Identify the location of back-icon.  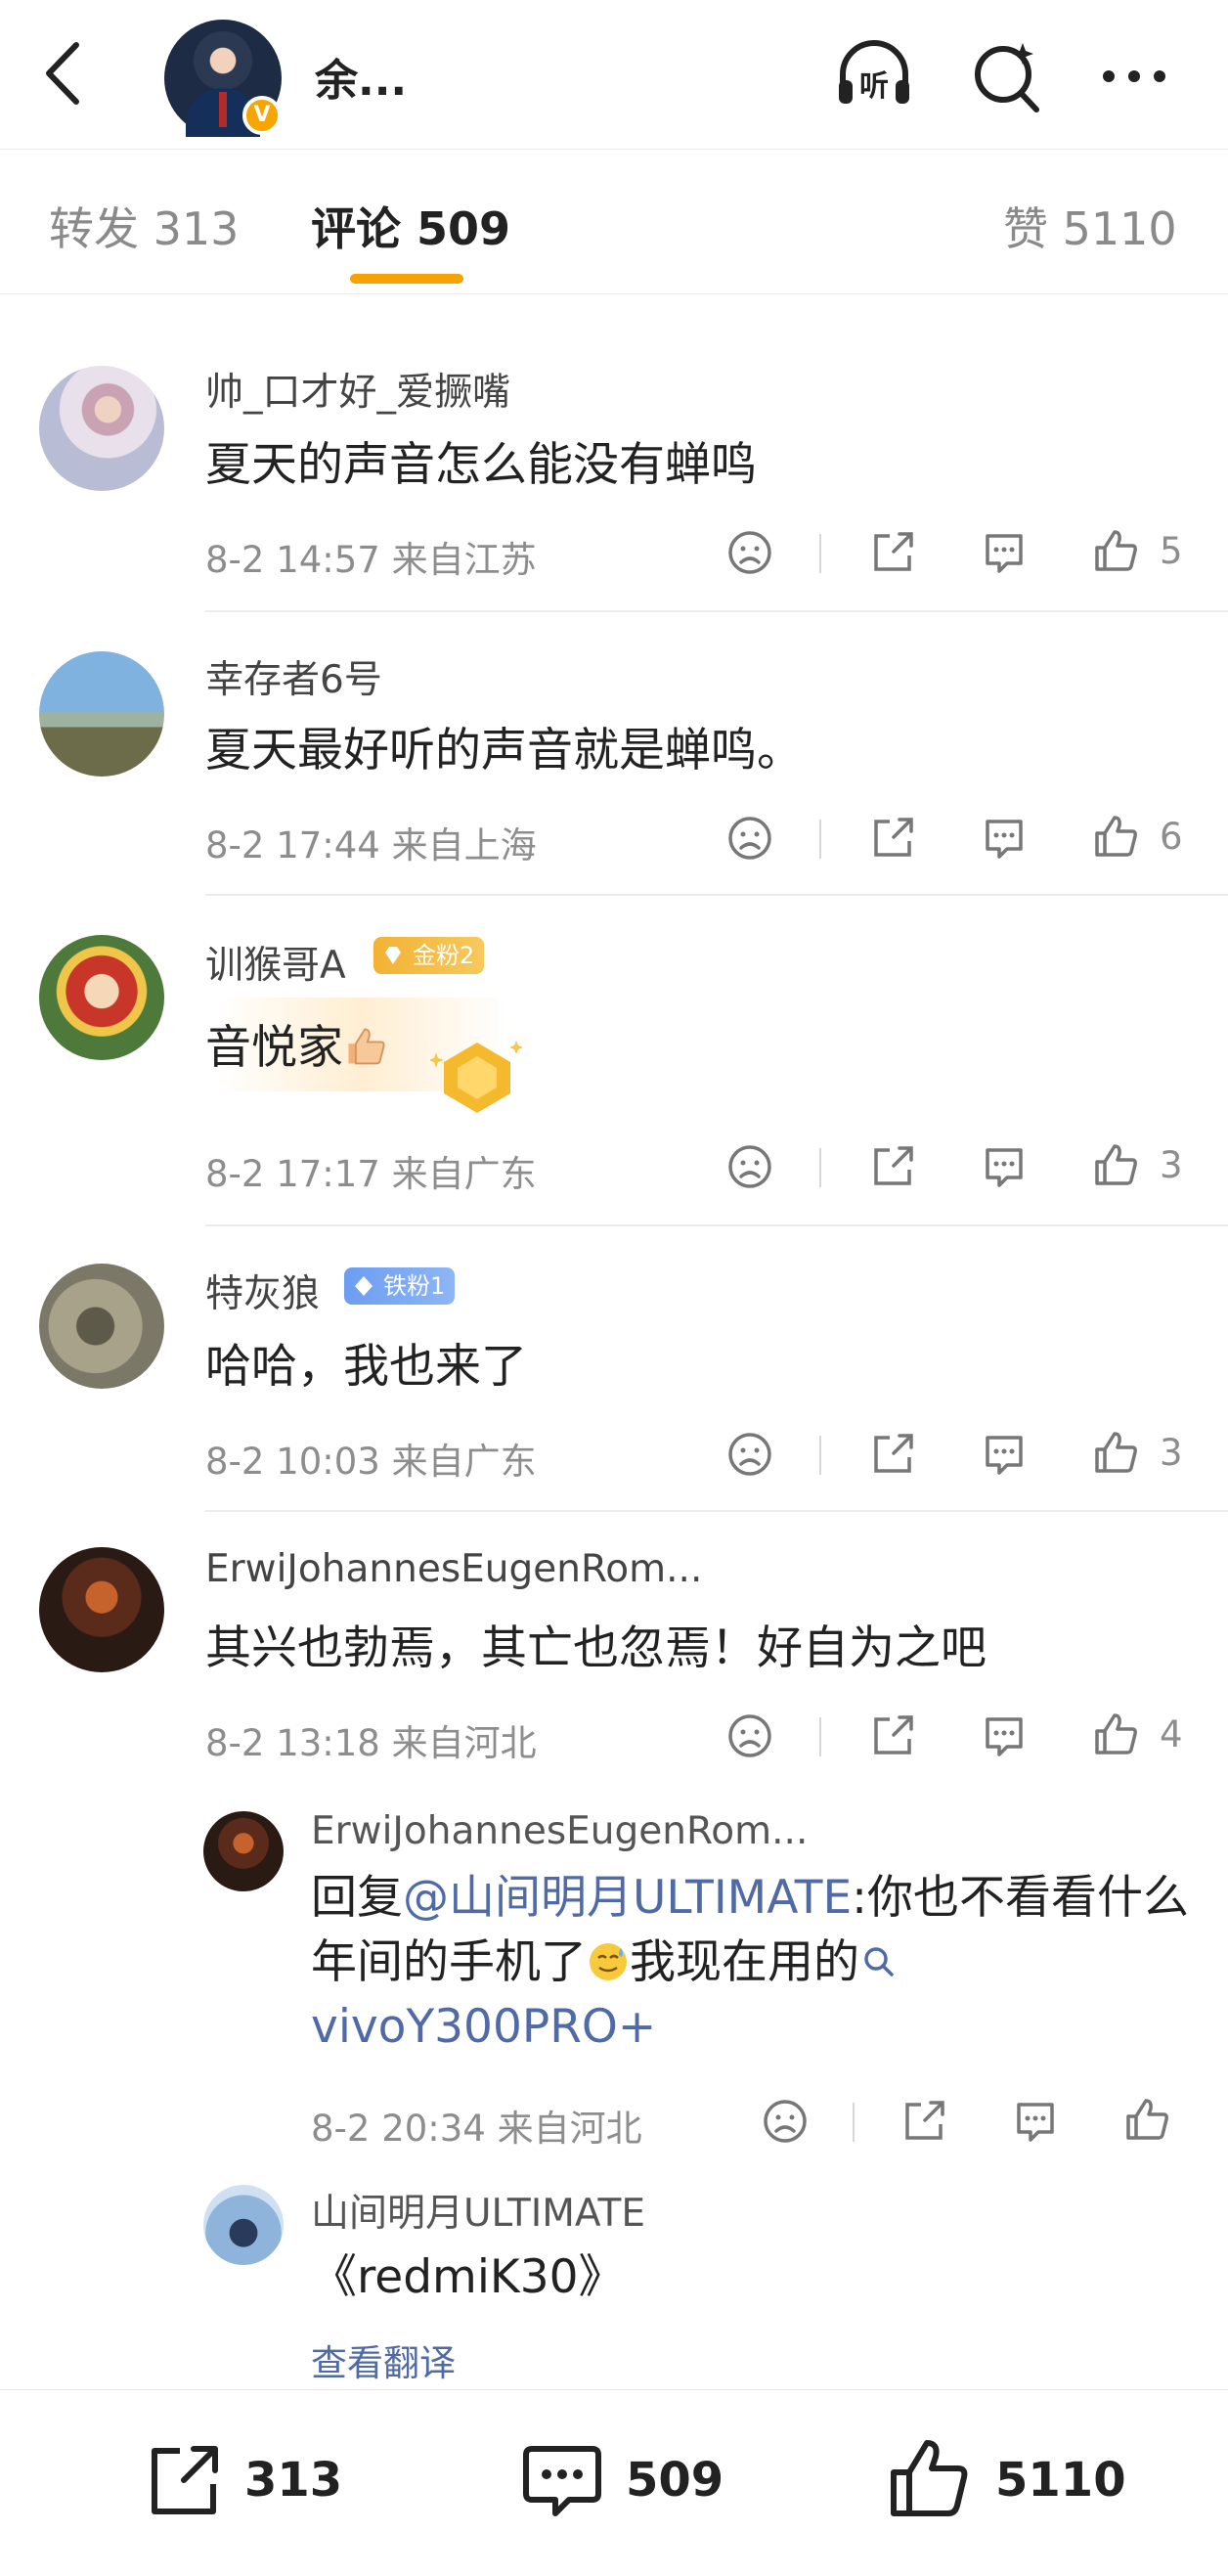
(64, 73).